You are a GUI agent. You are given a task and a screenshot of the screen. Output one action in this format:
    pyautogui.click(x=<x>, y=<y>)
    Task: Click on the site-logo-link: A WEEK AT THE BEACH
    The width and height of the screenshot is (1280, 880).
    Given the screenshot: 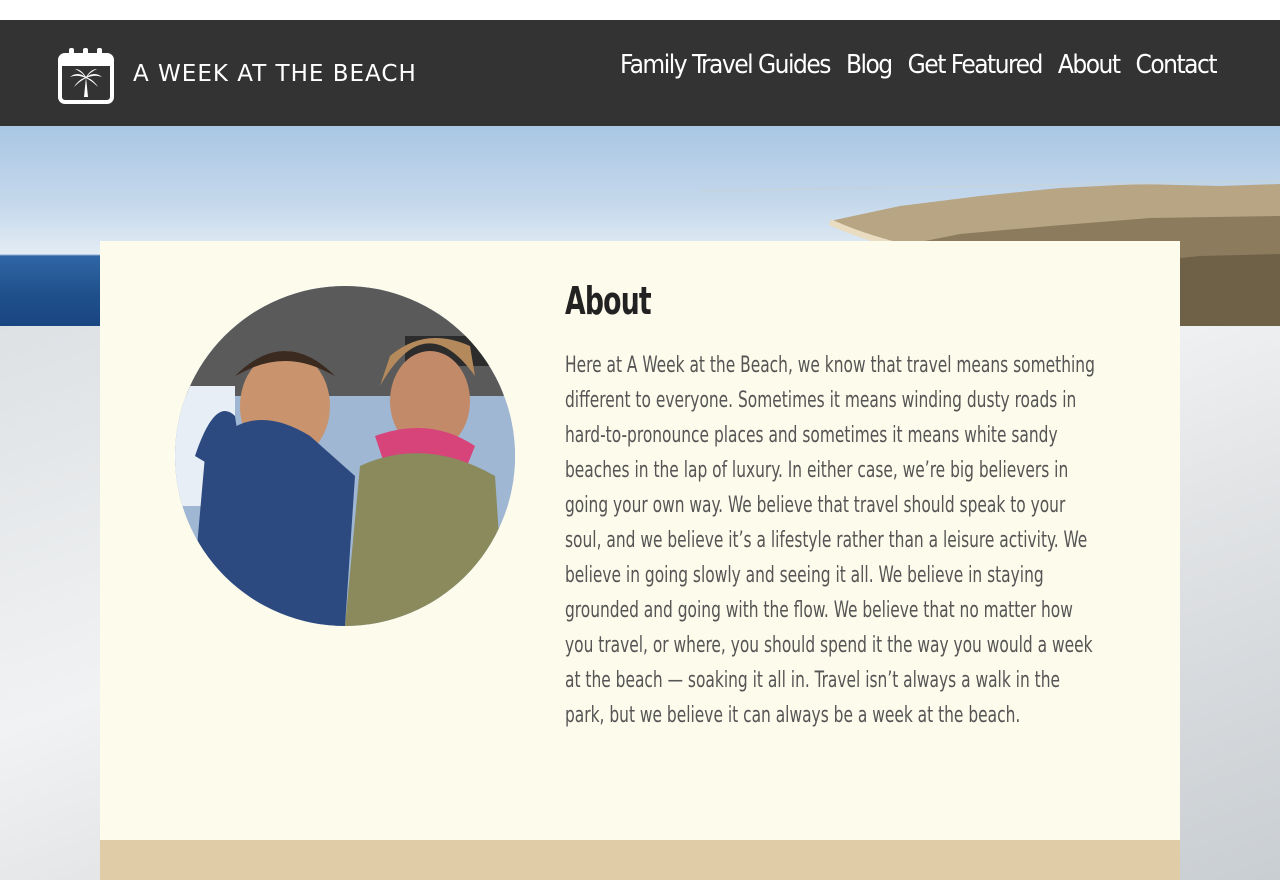 What is the action you would take?
    pyautogui.click(x=237, y=76)
    